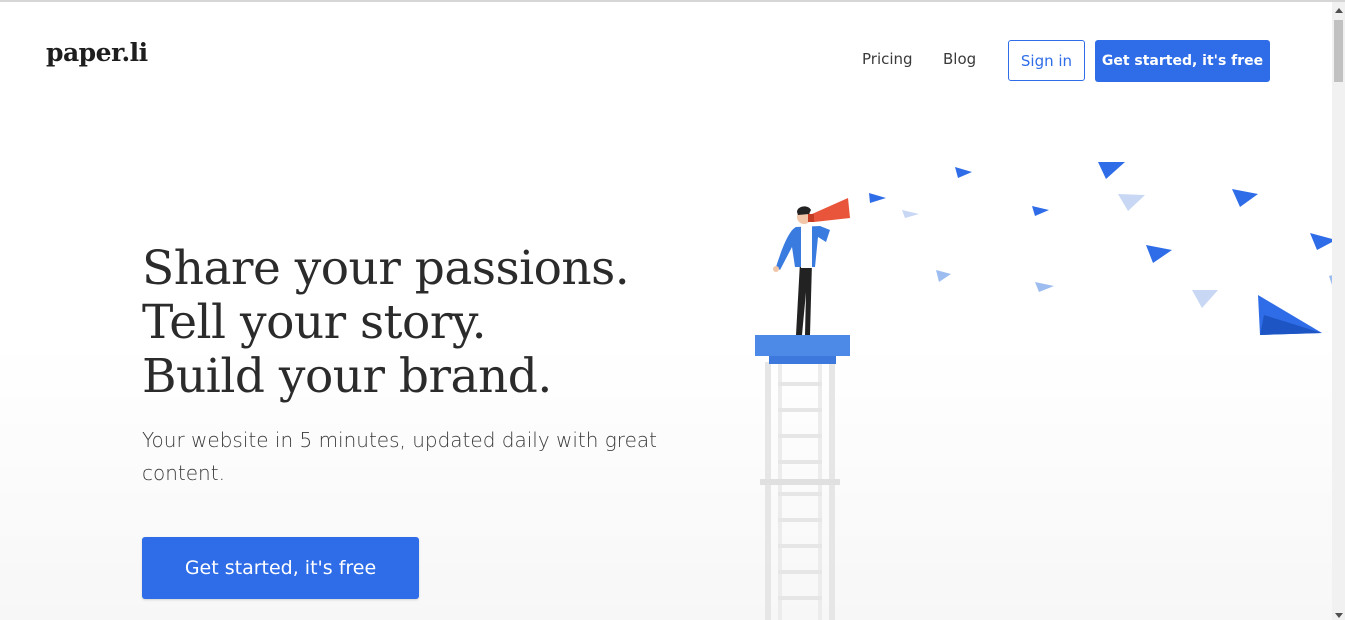 The height and width of the screenshot is (620, 1345). Describe the element at coordinates (1182, 61) in the screenshot. I see `header-get-started-button: Get started, it's free` at that location.